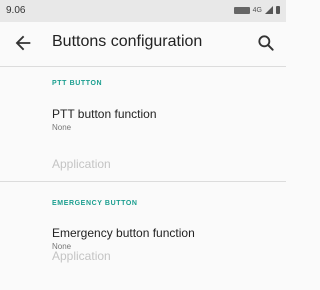 This screenshot has width=320, height=290. What do you see at coordinates (127, 41) in the screenshot?
I see `page-title: Buttons configuration` at bounding box center [127, 41].